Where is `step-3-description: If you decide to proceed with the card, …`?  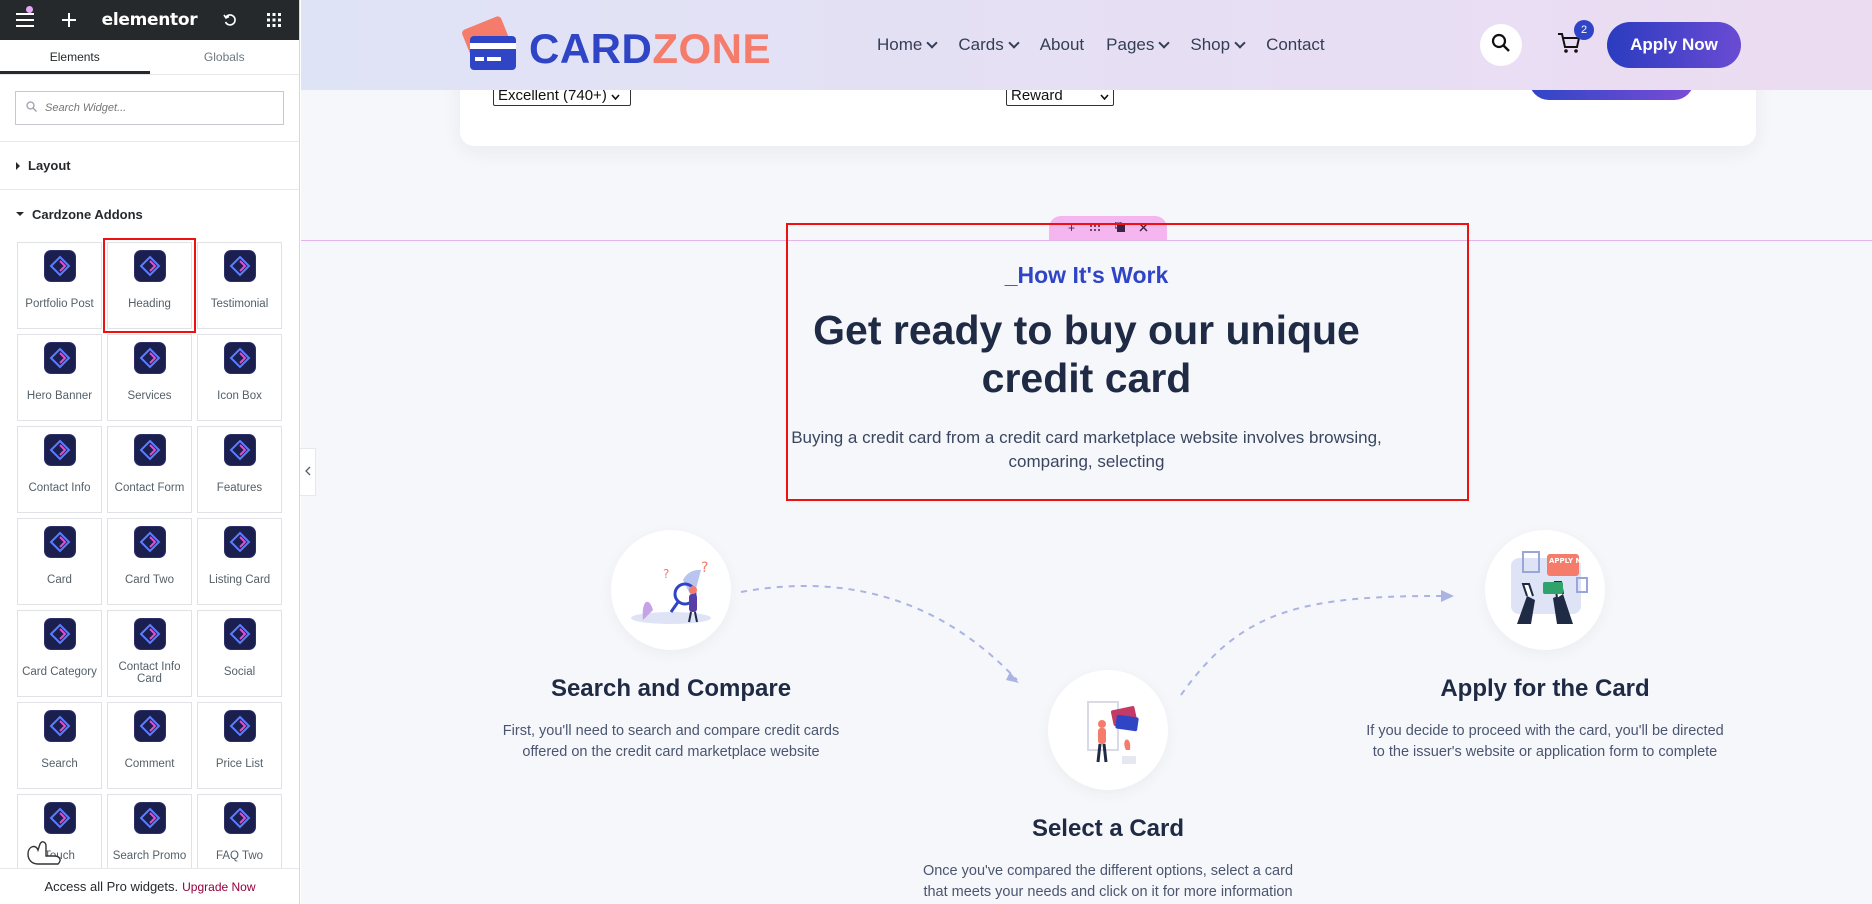 step-3-description: If you decide to proceed with the card, … is located at coordinates (1545, 742).